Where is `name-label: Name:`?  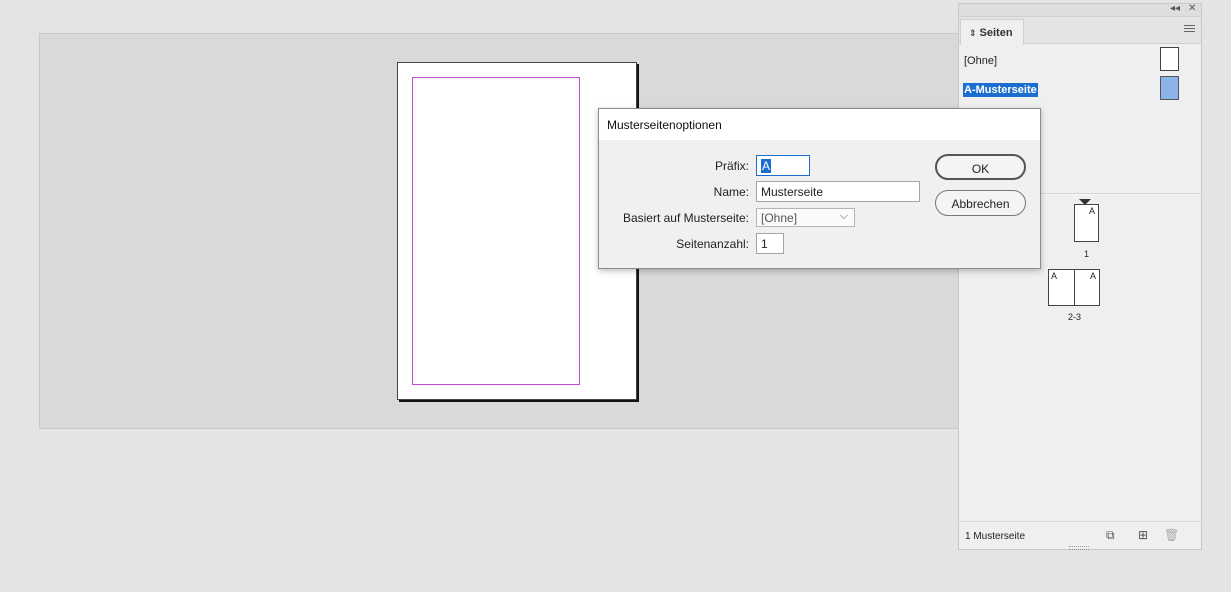
name-label: Name: is located at coordinates (731, 192).